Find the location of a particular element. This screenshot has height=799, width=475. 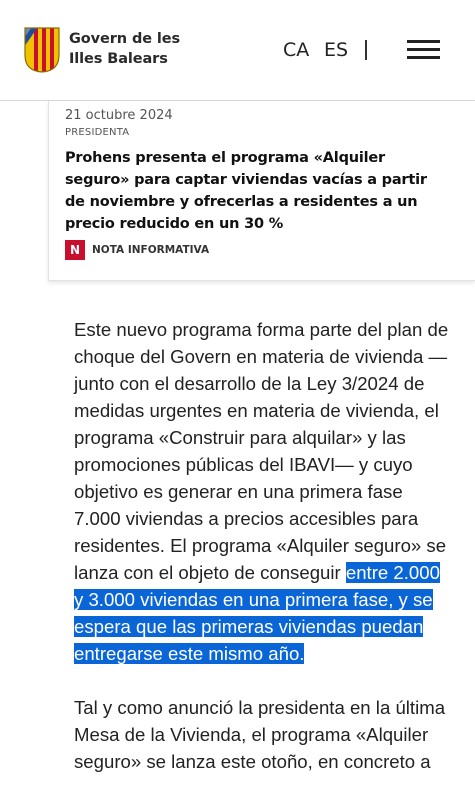

brand-line-2: Illes Balears is located at coordinates (118, 59).